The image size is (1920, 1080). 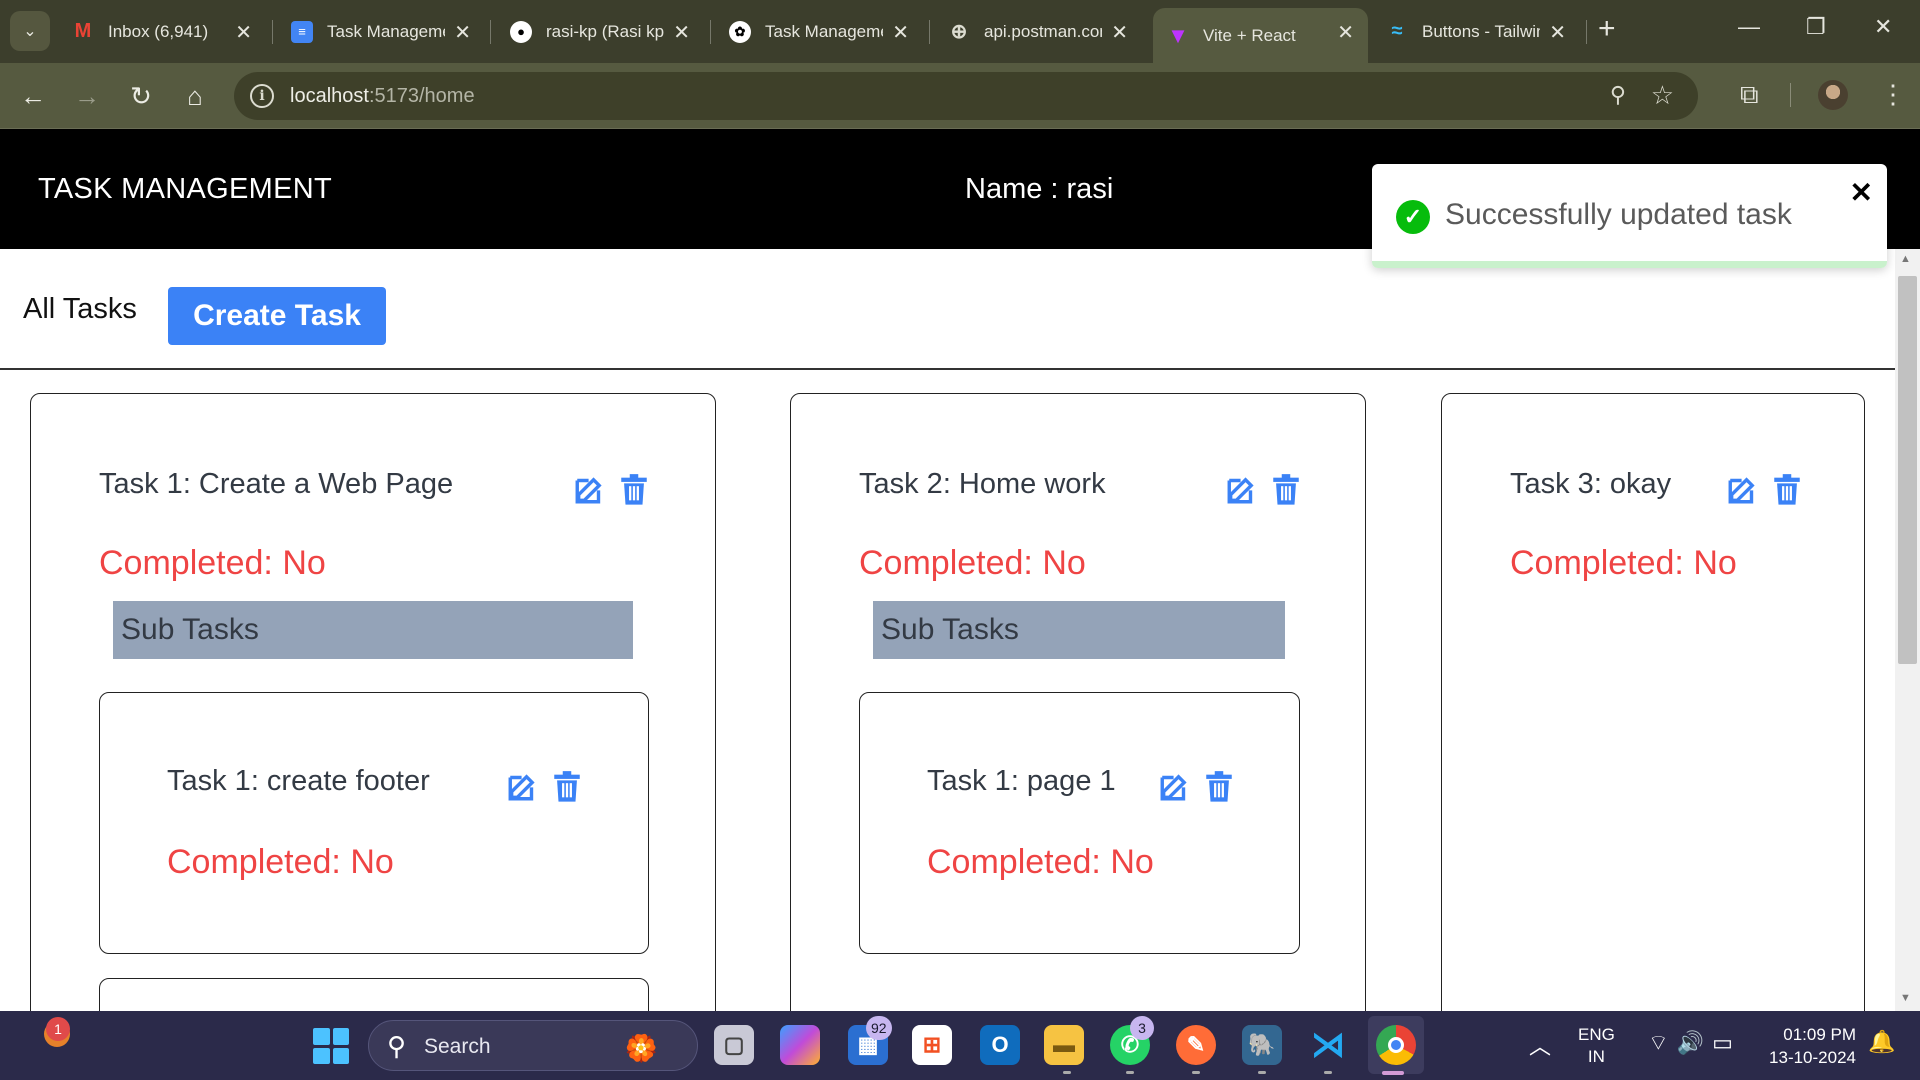 What do you see at coordinates (33, 96) in the screenshot?
I see `back-arrow-icon: ←` at bounding box center [33, 96].